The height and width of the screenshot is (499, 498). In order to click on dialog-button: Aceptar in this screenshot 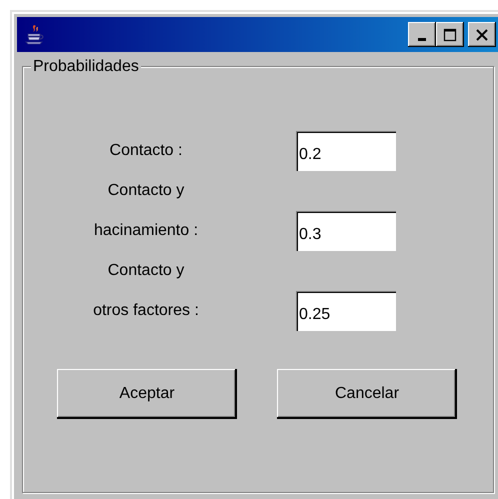, I will do `click(147, 394)`.